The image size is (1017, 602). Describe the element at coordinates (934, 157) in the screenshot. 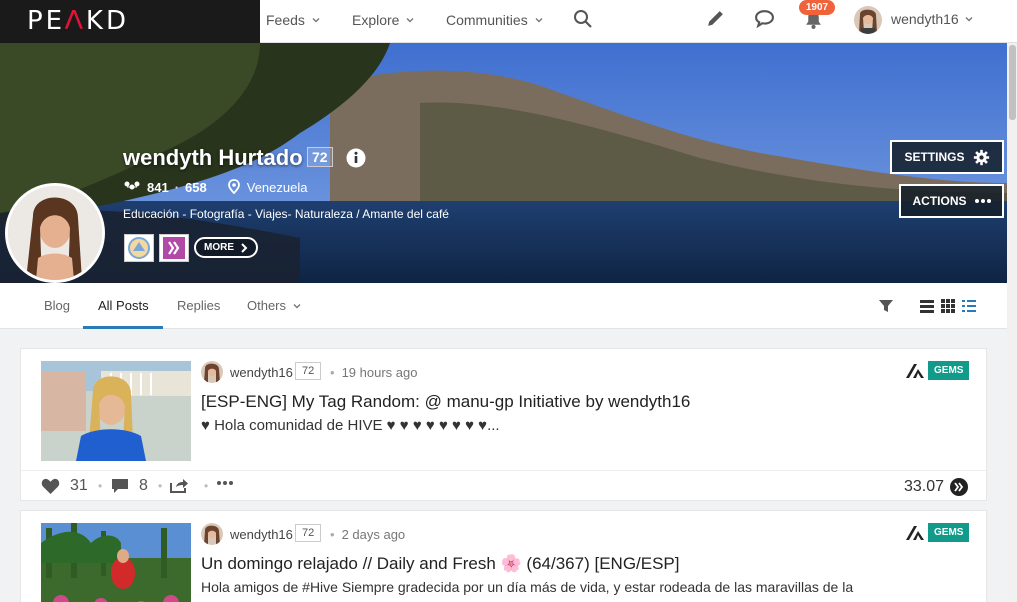

I see `settings-label: SETTINGS` at that location.